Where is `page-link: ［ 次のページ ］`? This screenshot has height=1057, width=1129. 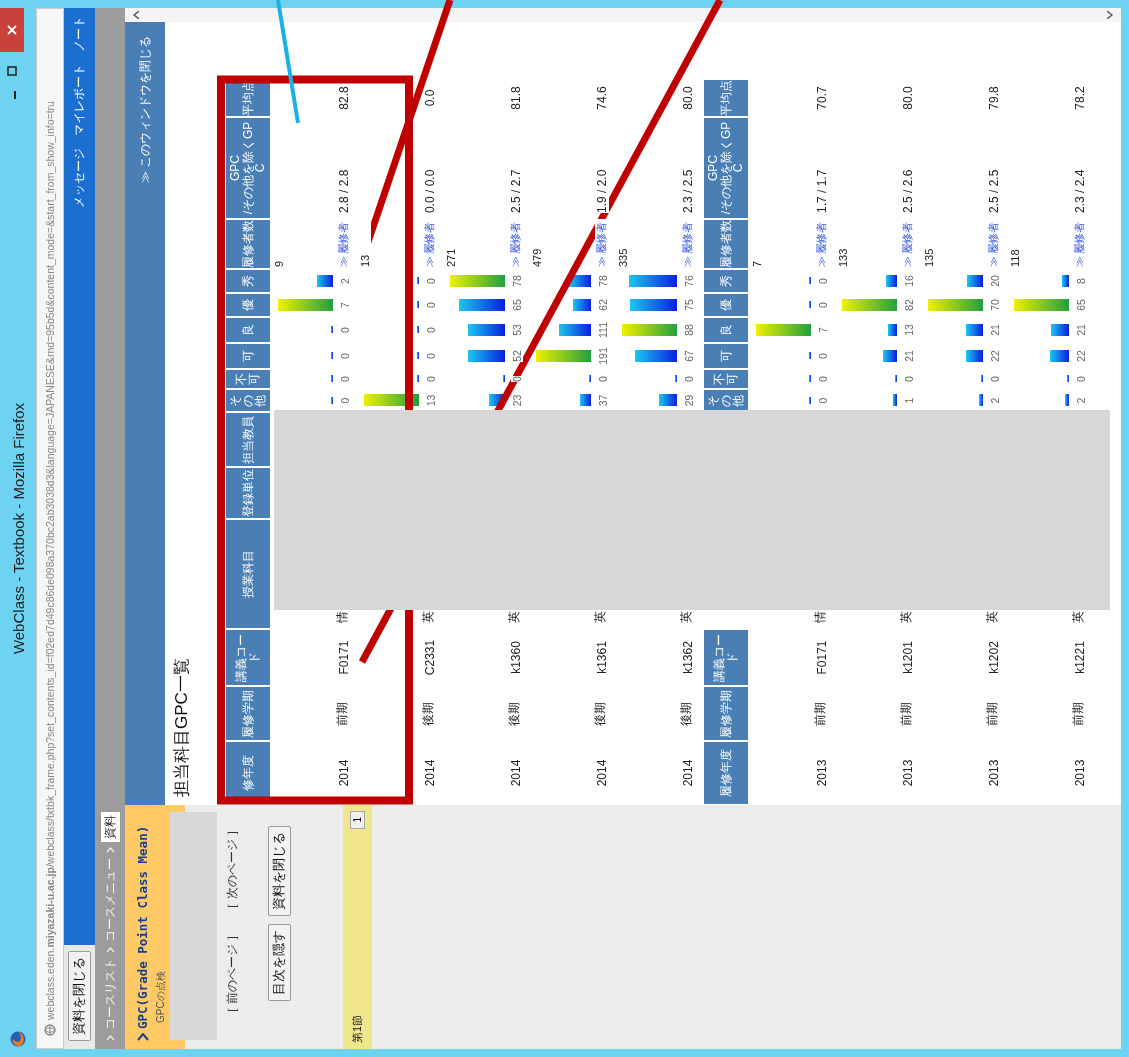 page-link: ［ 次のページ ］ is located at coordinates (232, 869).